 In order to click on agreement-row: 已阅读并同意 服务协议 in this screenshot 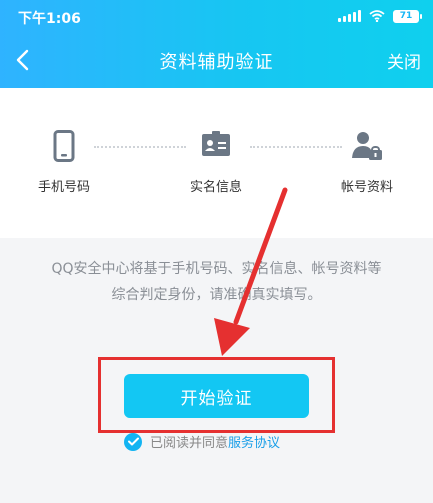, I will do `click(202, 441)`.